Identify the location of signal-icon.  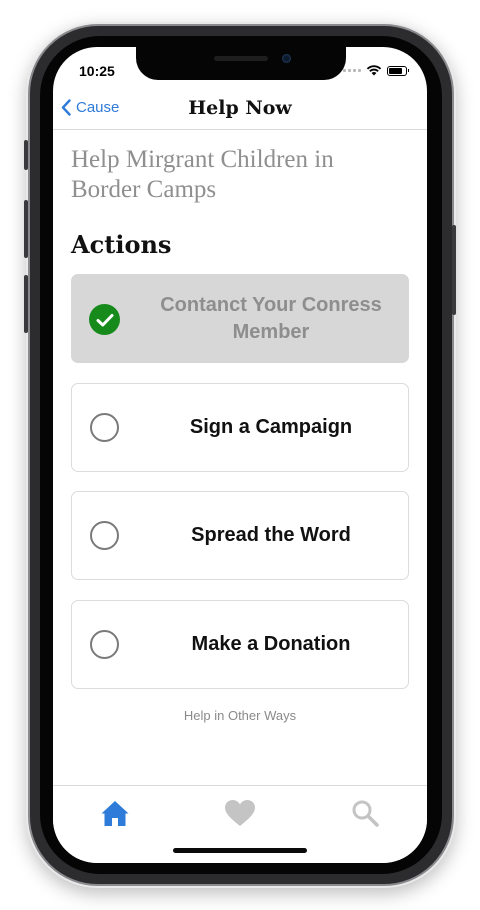
(352, 70).